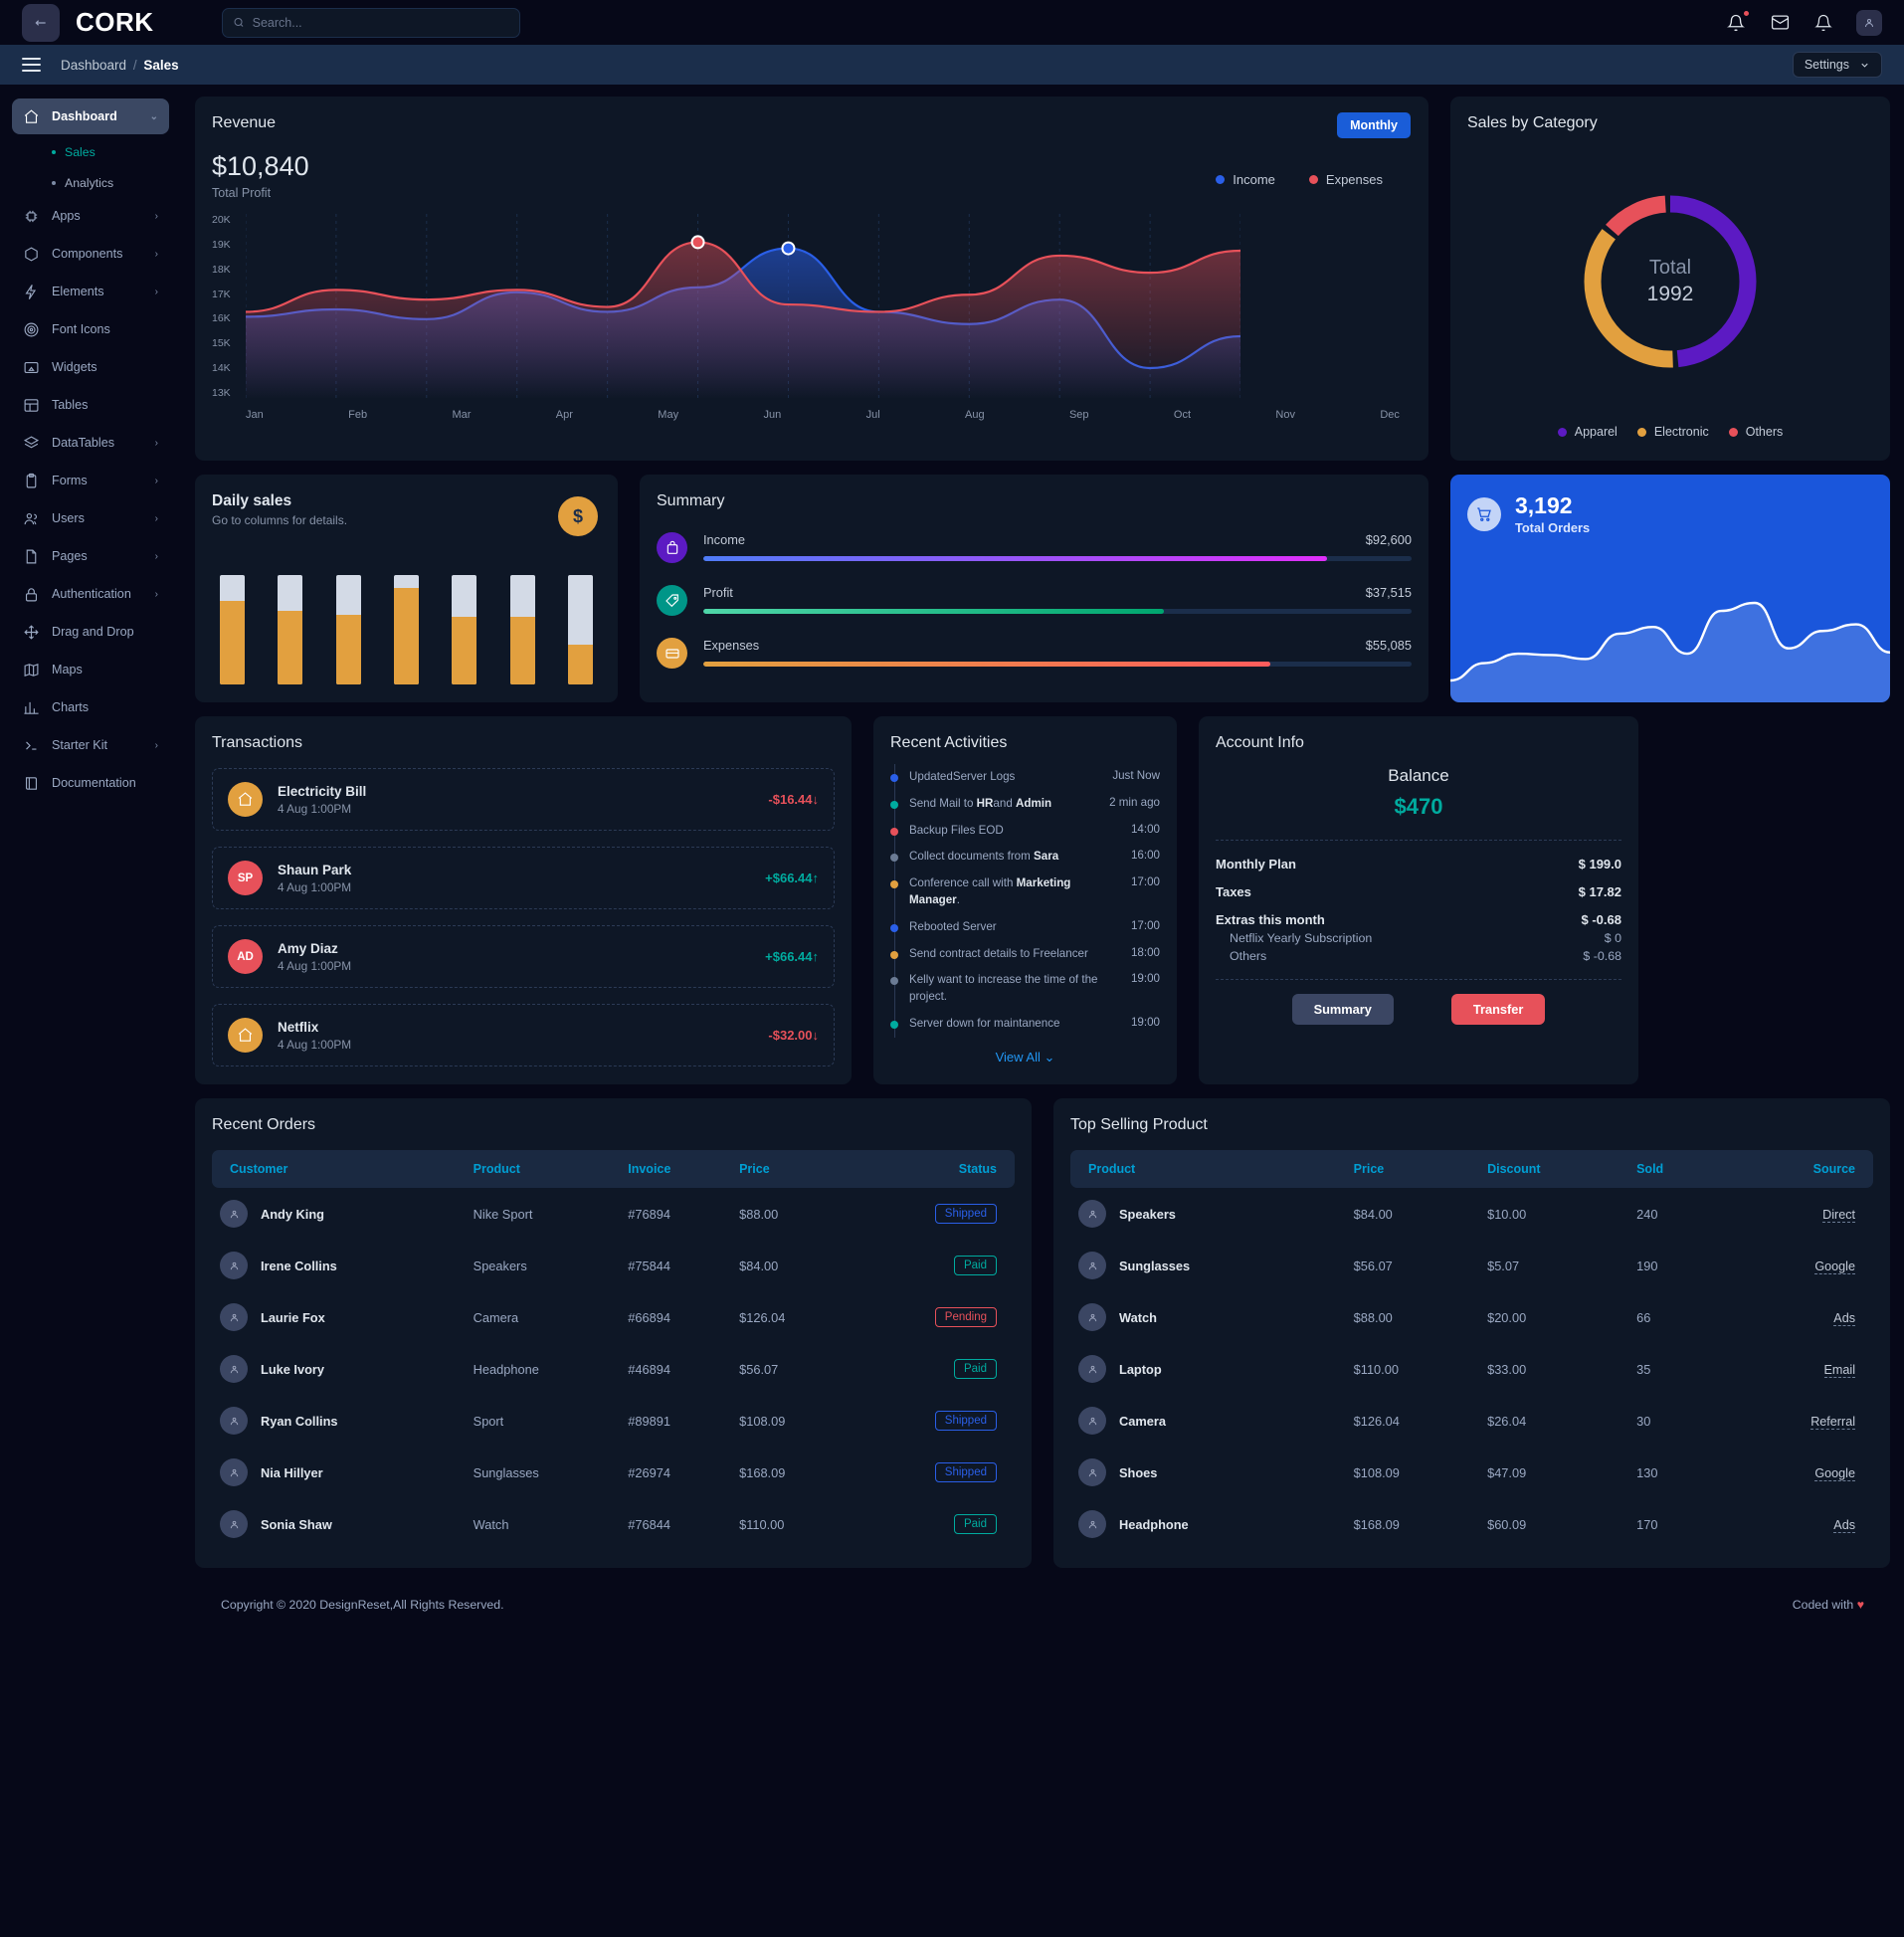  I want to click on table-row: Watch $88.00 $20.00 66 Ads, so click(1471, 1317).